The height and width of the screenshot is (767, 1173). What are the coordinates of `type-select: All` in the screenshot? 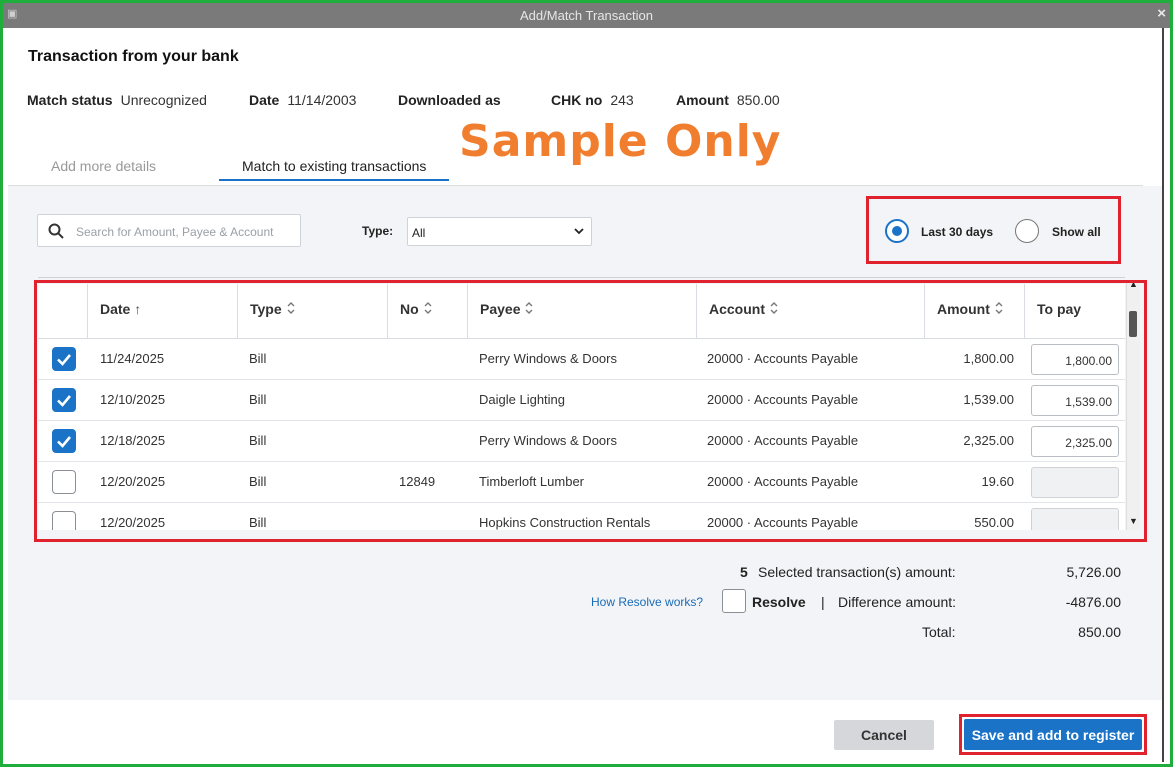 It's located at (499, 231).